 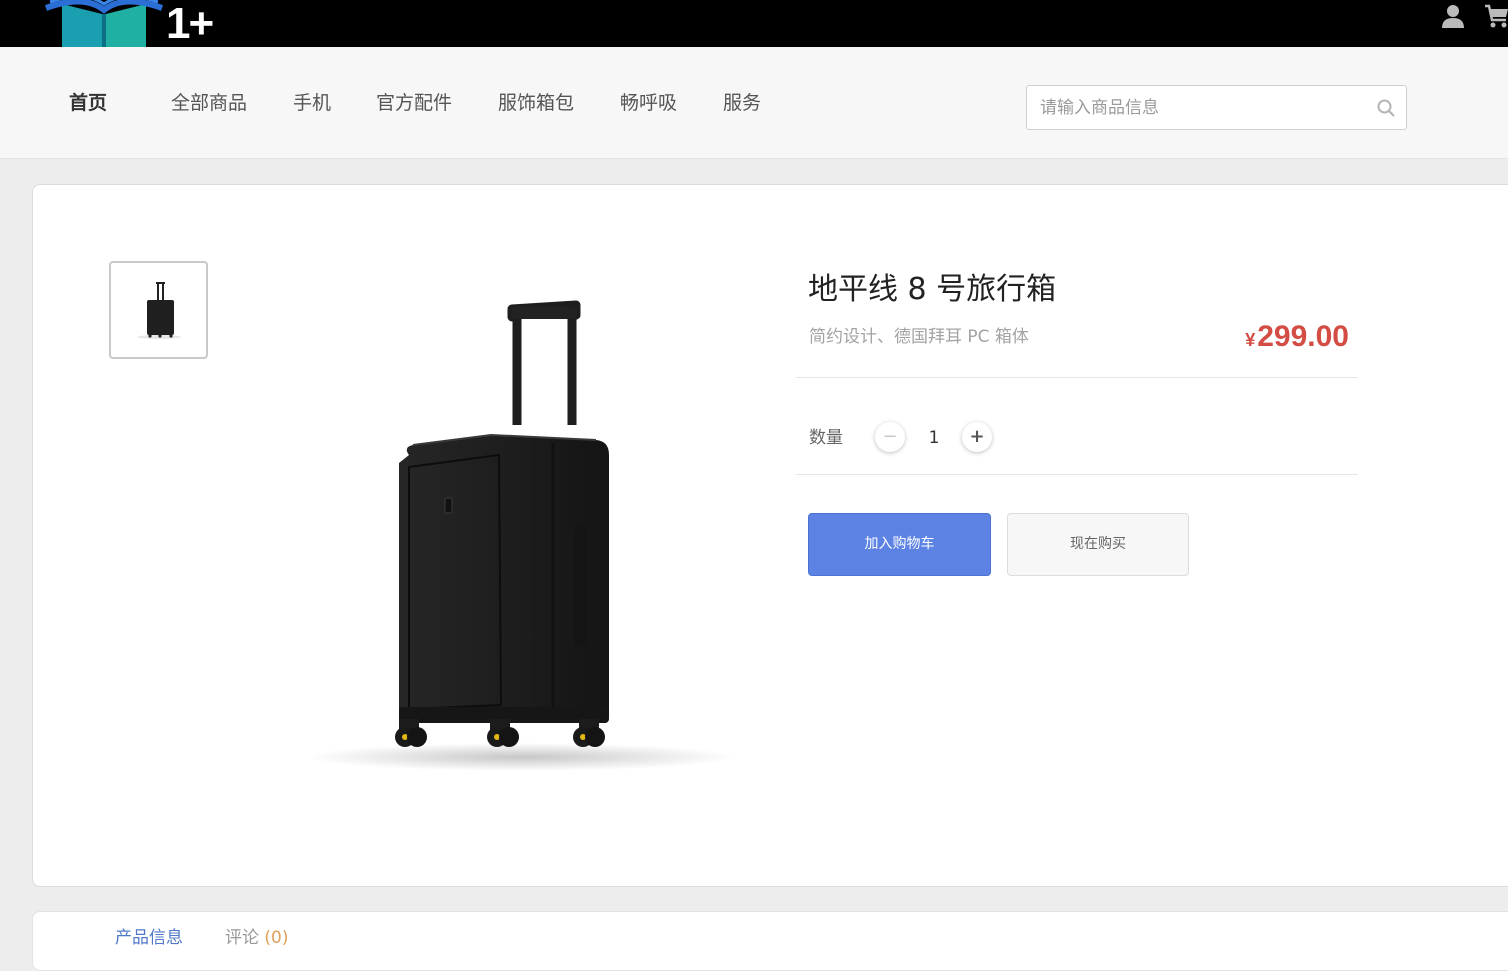 What do you see at coordinates (754, 23) in the screenshot?
I see `top-bar: 1+` at bounding box center [754, 23].